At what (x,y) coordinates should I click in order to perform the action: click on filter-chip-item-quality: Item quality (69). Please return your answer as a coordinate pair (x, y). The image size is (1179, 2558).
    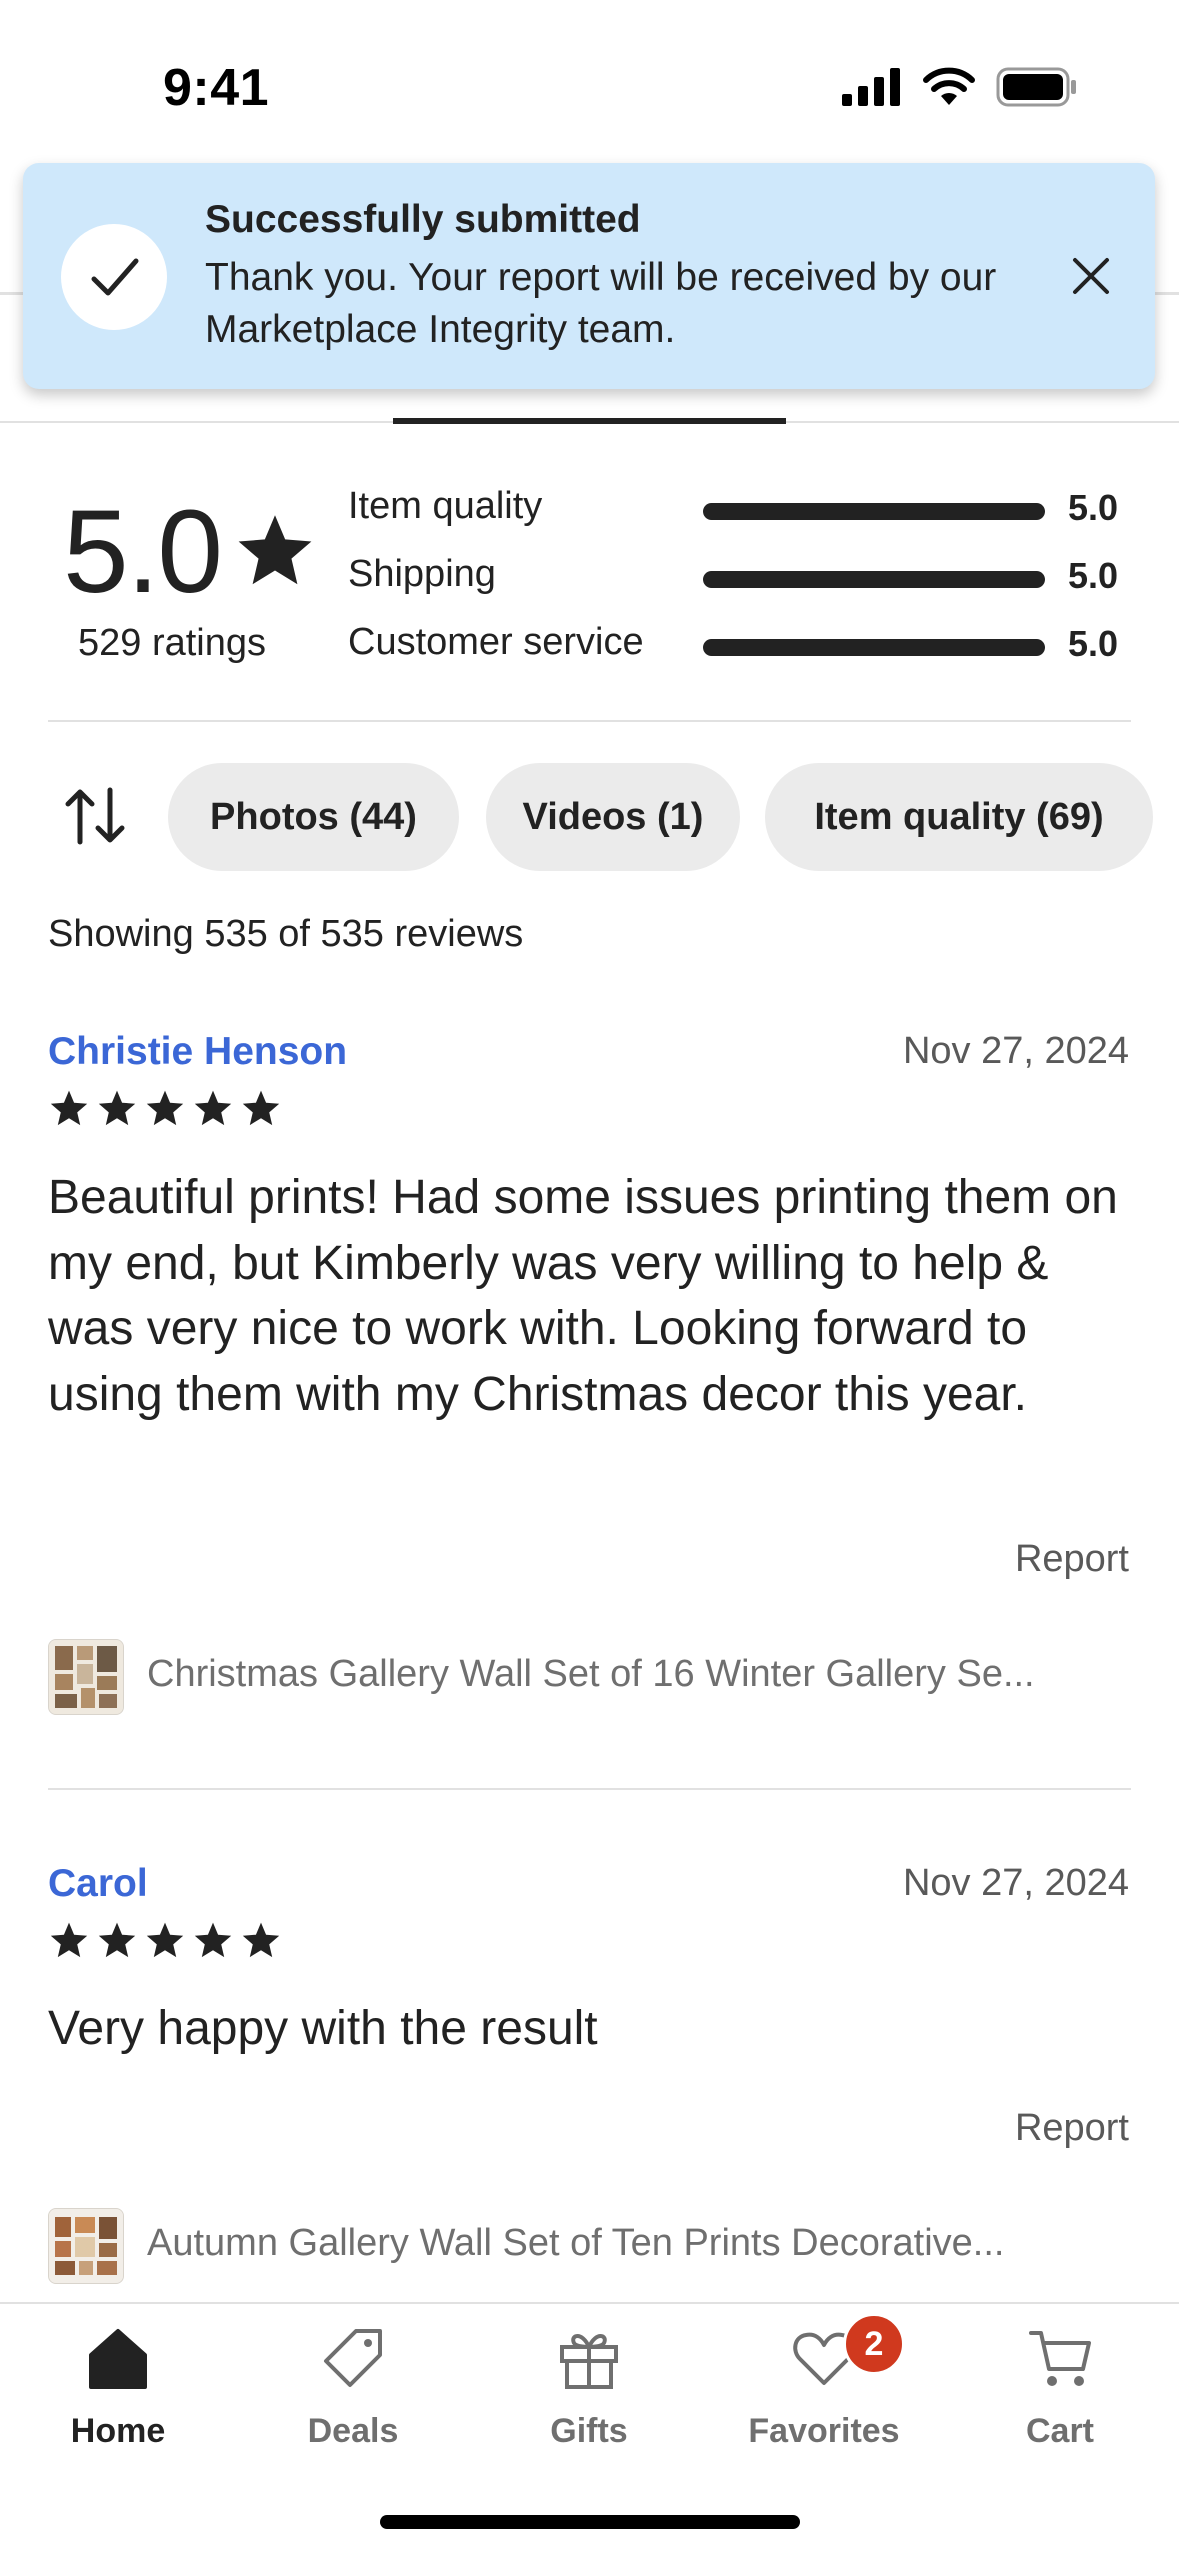
    Looking at the image, I should click on (959, 817).